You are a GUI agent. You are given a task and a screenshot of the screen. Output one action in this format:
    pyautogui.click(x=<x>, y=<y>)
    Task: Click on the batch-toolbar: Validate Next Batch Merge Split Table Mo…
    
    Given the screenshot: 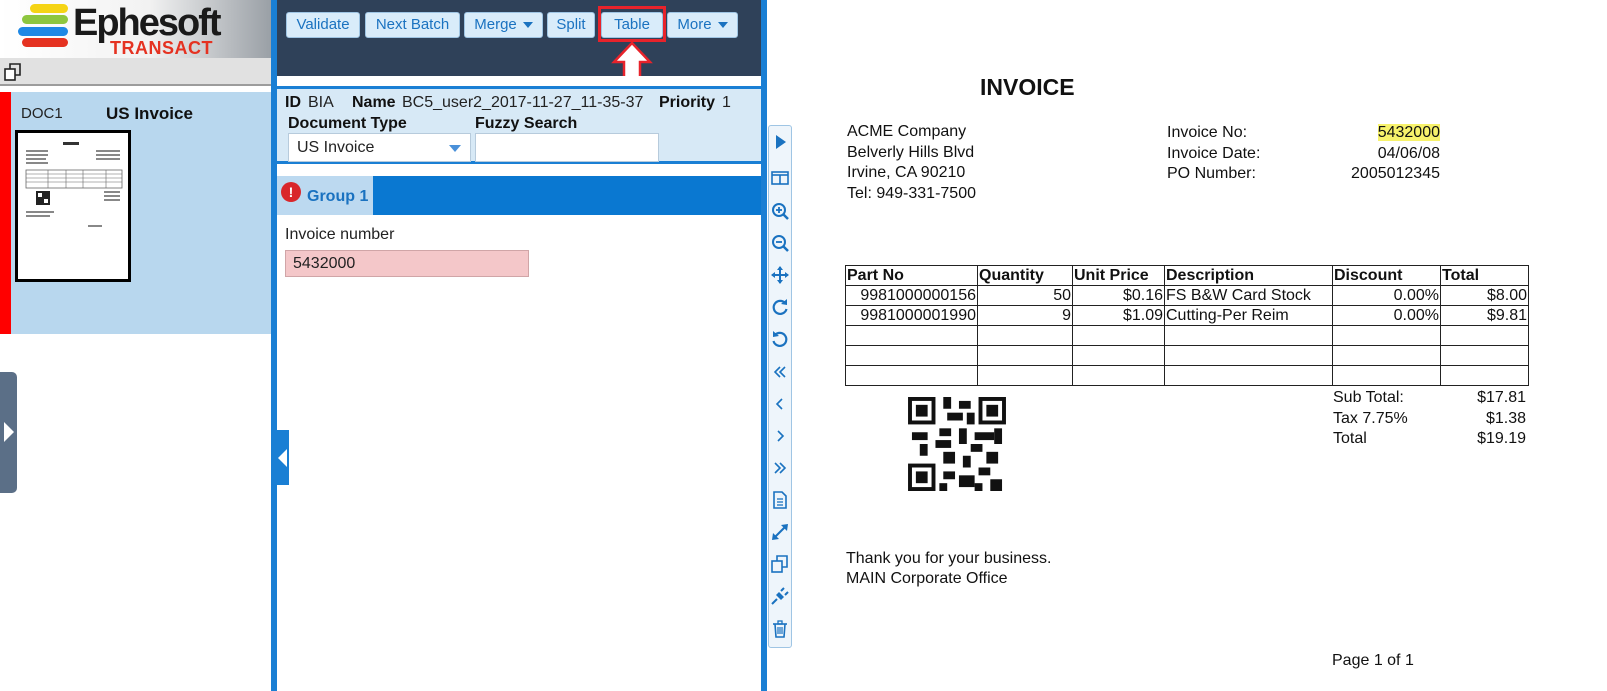 What is the action you would take?
    pyautogui.click(x=519, y=41)
    